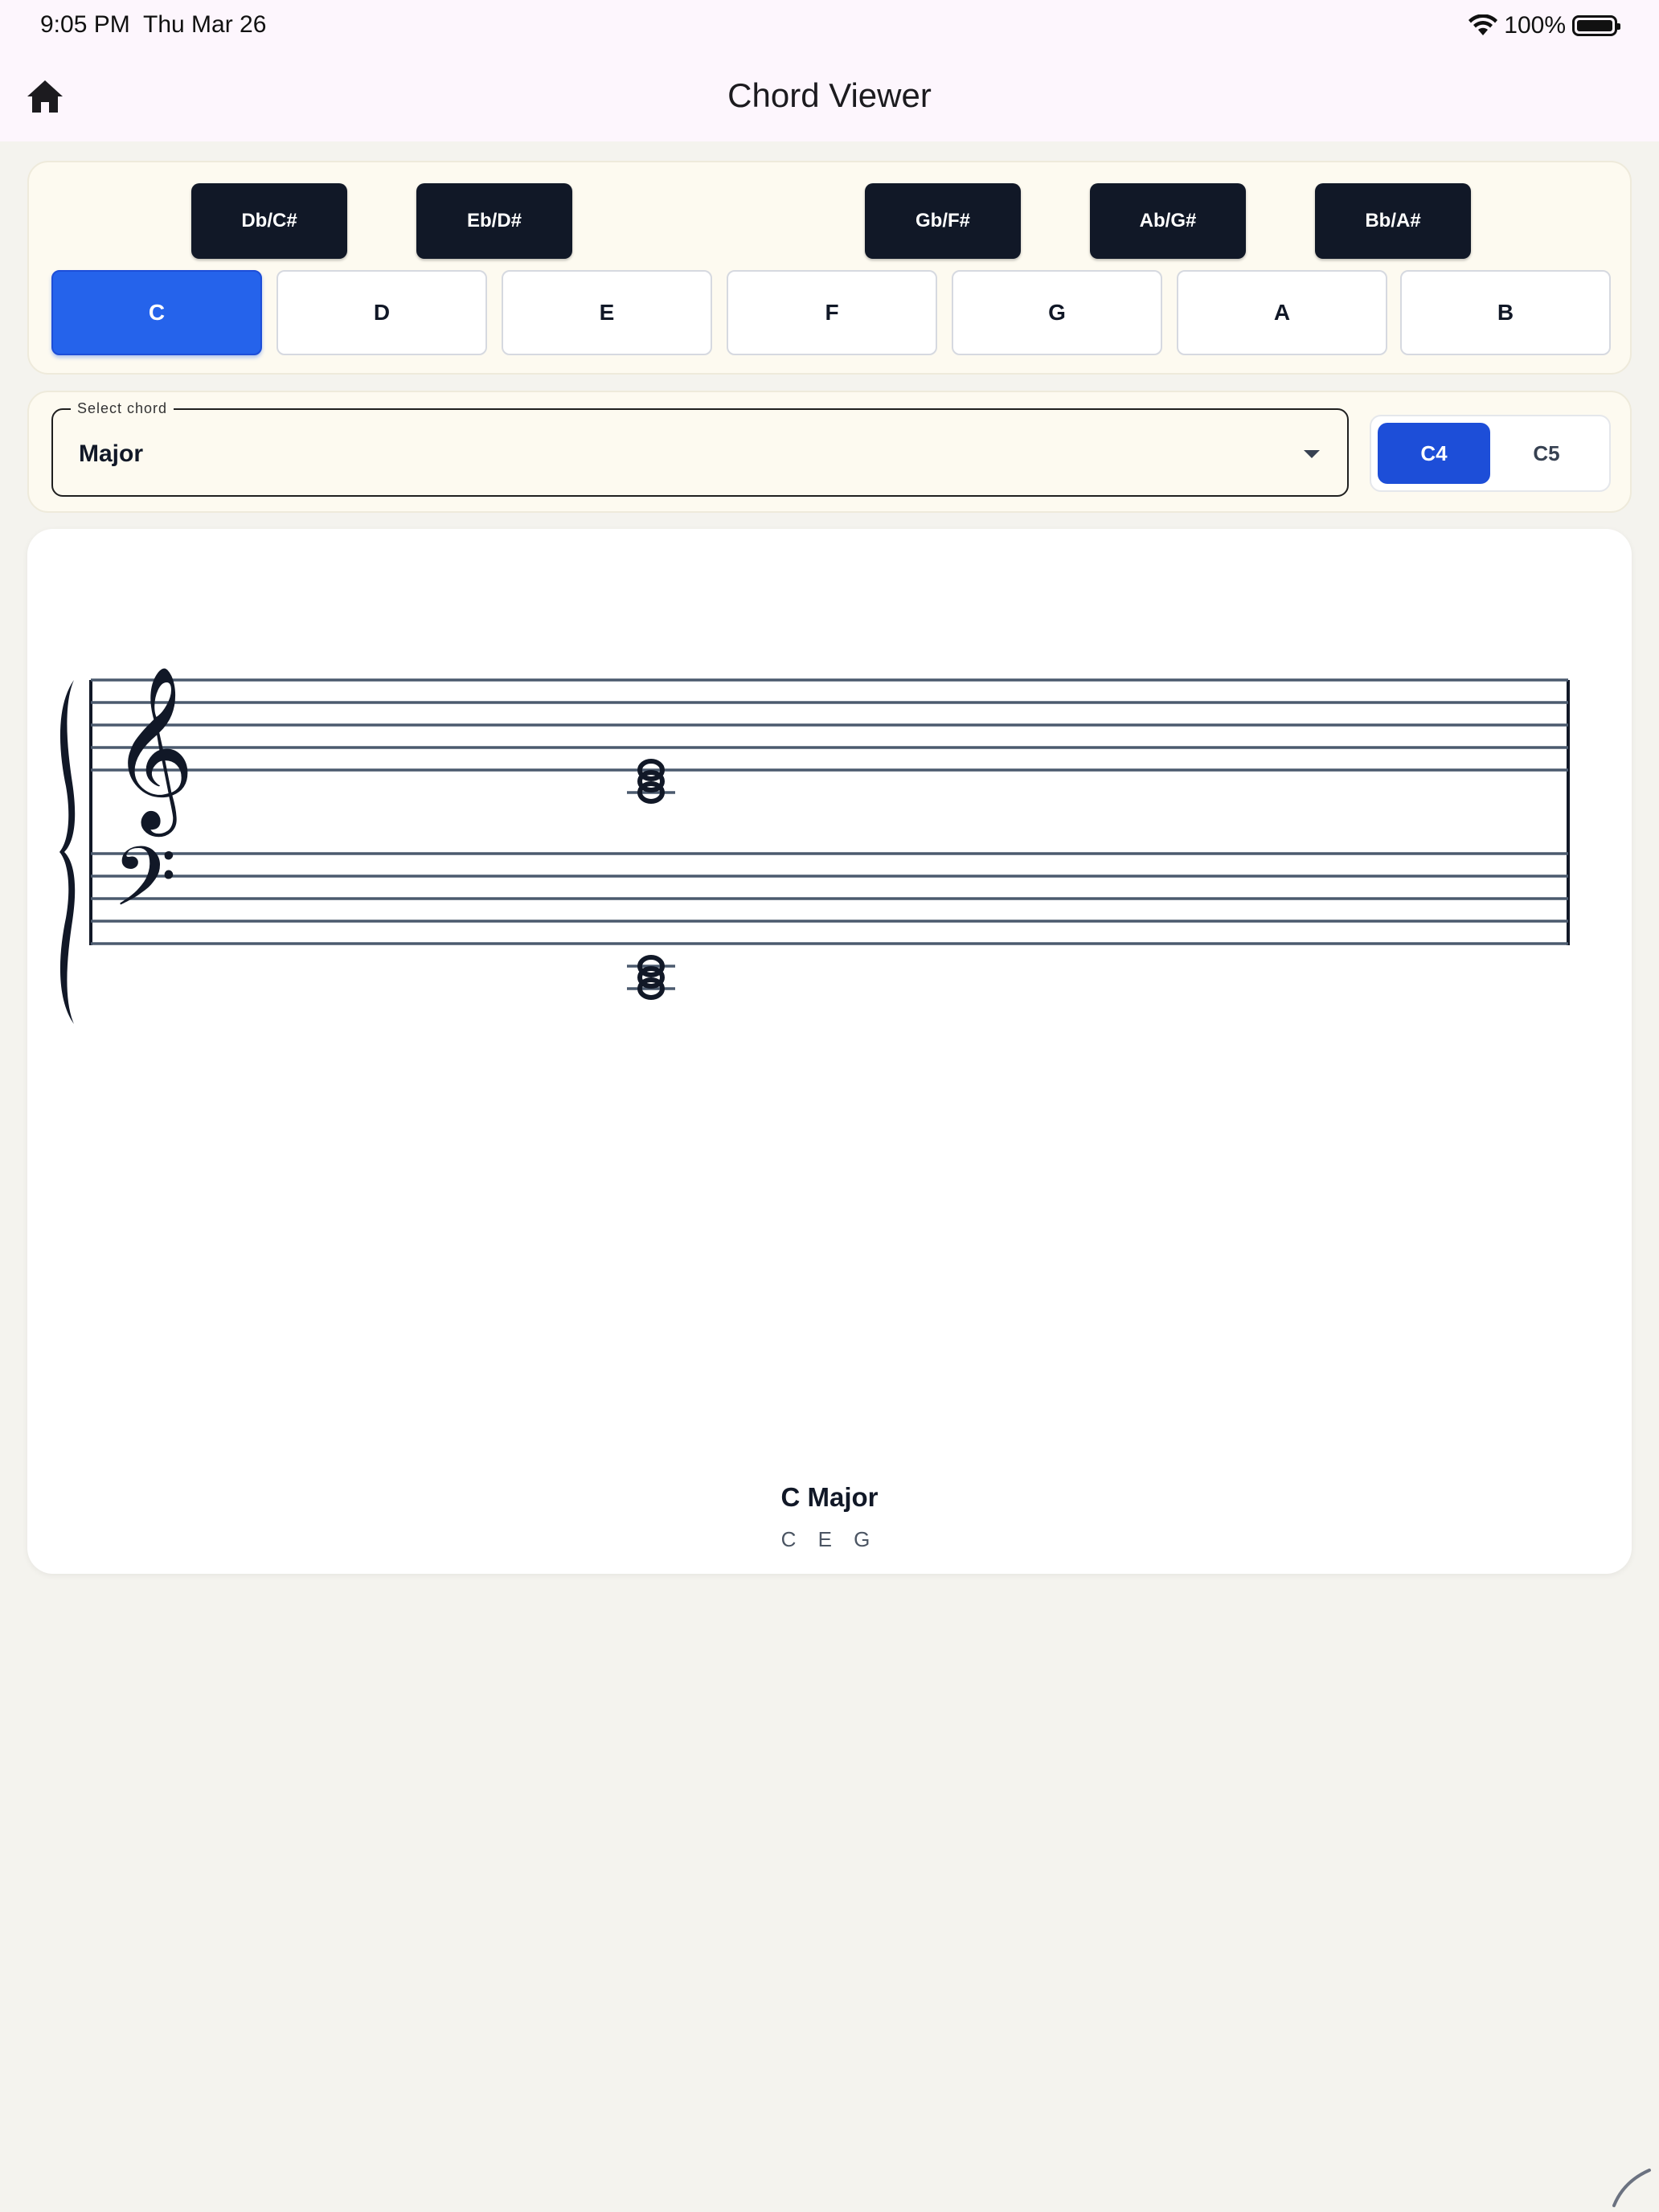 The image size is (1659, 2212). Describe the element at coordinates (85, 24) in the screenshot. I see `status-time: 9:05 PM` at that location.